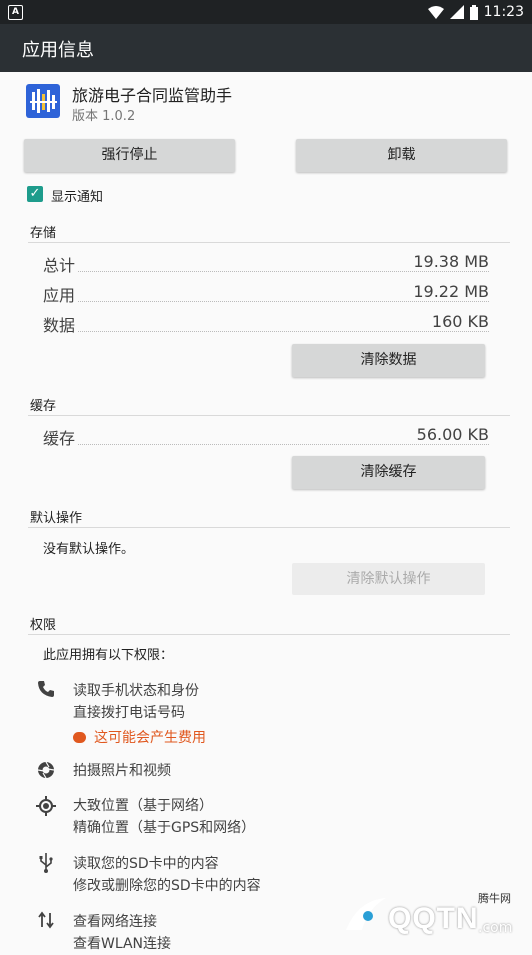 This screenshot has height=955, width=532. Describe the element at coordinates (15, 12) in the screenshot. I see `notification-icon: A` at that location.